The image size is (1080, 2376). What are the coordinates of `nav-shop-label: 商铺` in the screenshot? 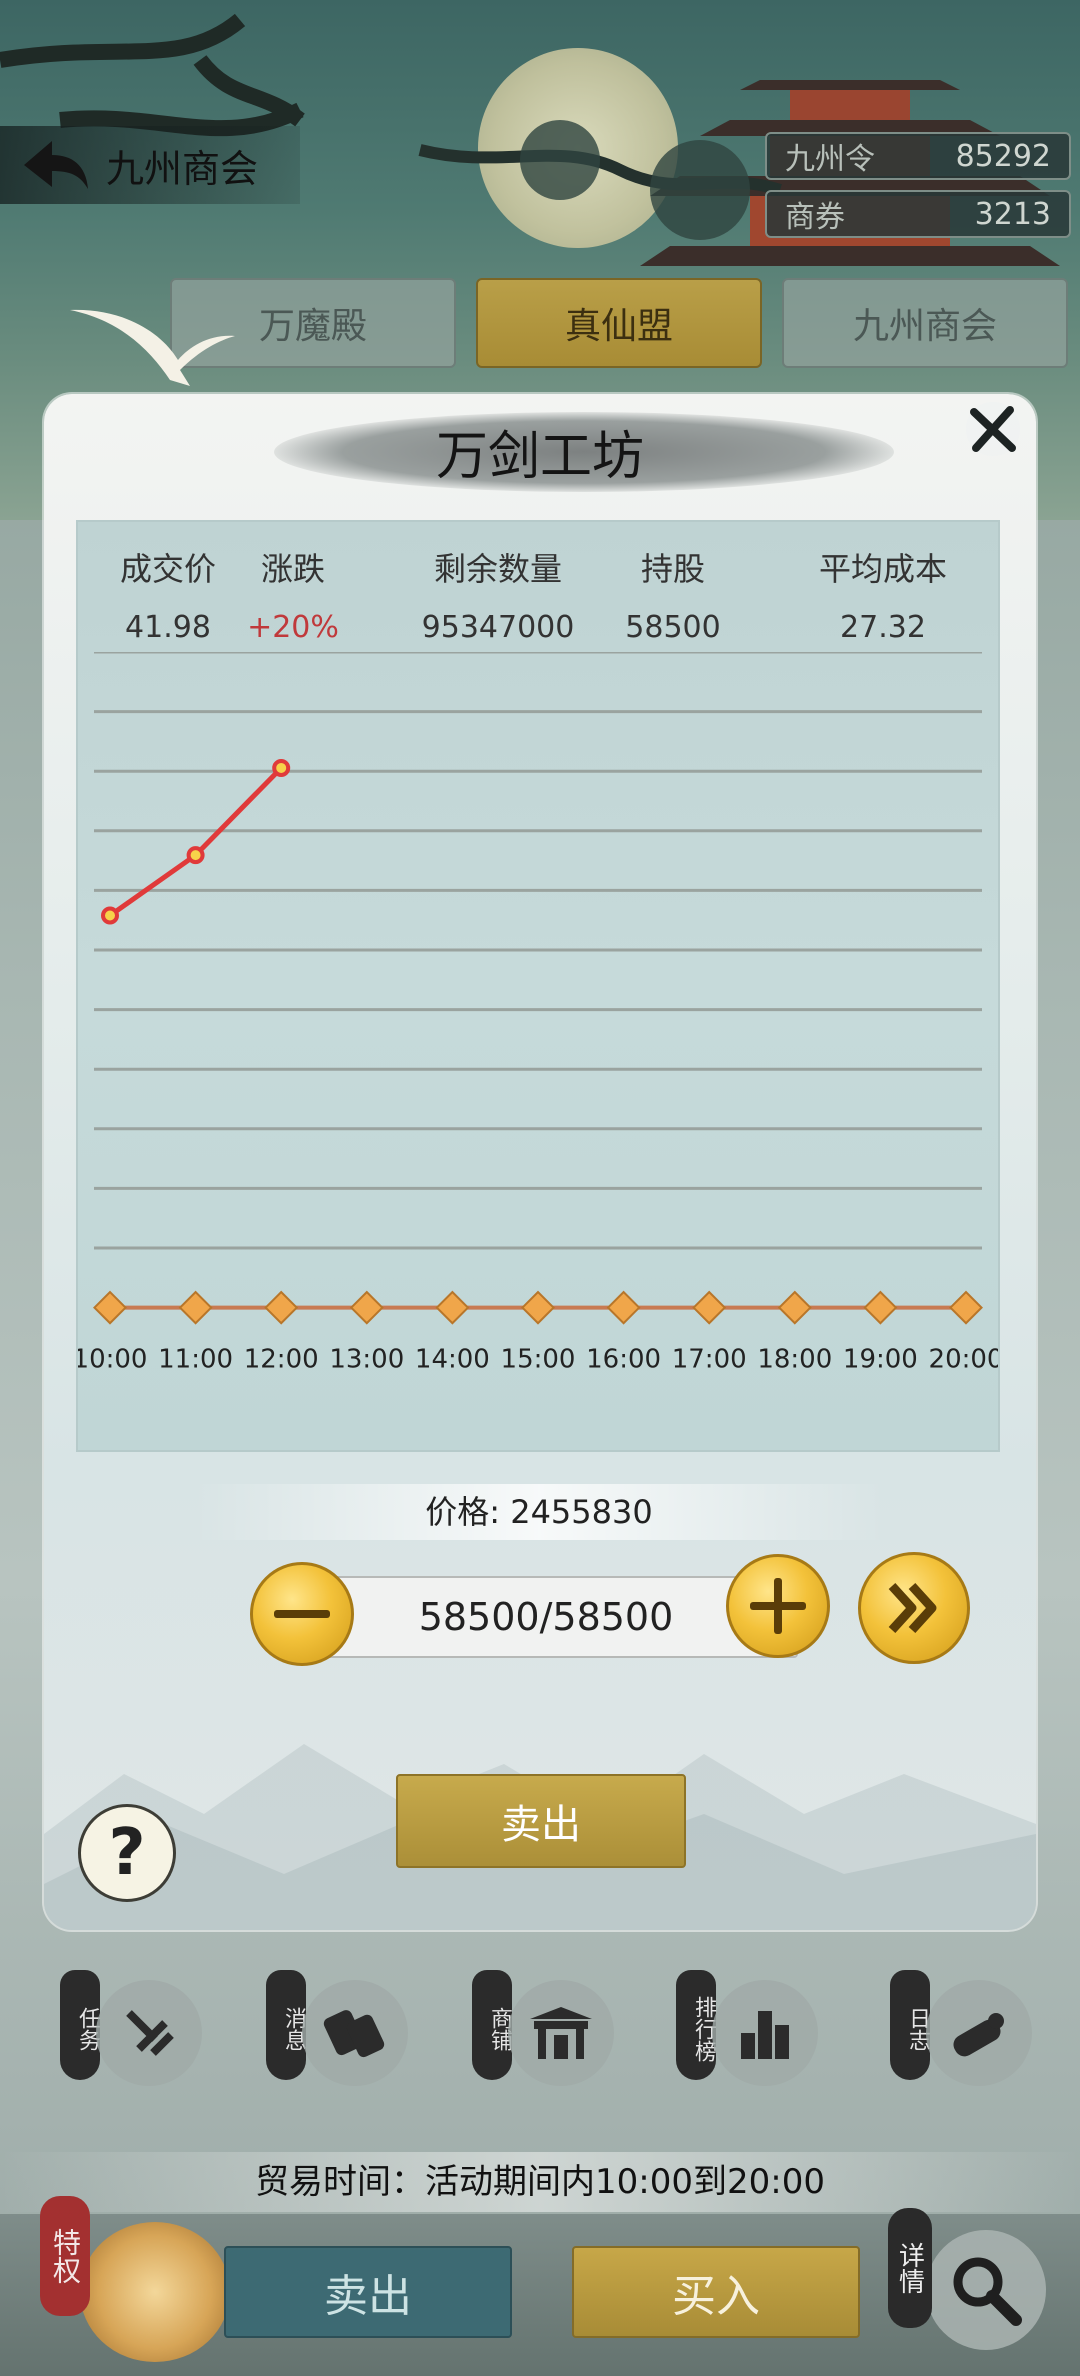 It's located at (492, 2025).